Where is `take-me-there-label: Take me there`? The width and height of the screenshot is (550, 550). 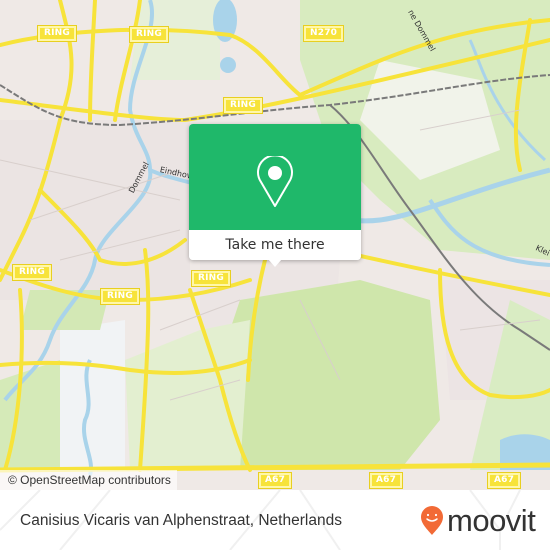 take-me-there-label: Take me there is located at coordinates (275, 245).